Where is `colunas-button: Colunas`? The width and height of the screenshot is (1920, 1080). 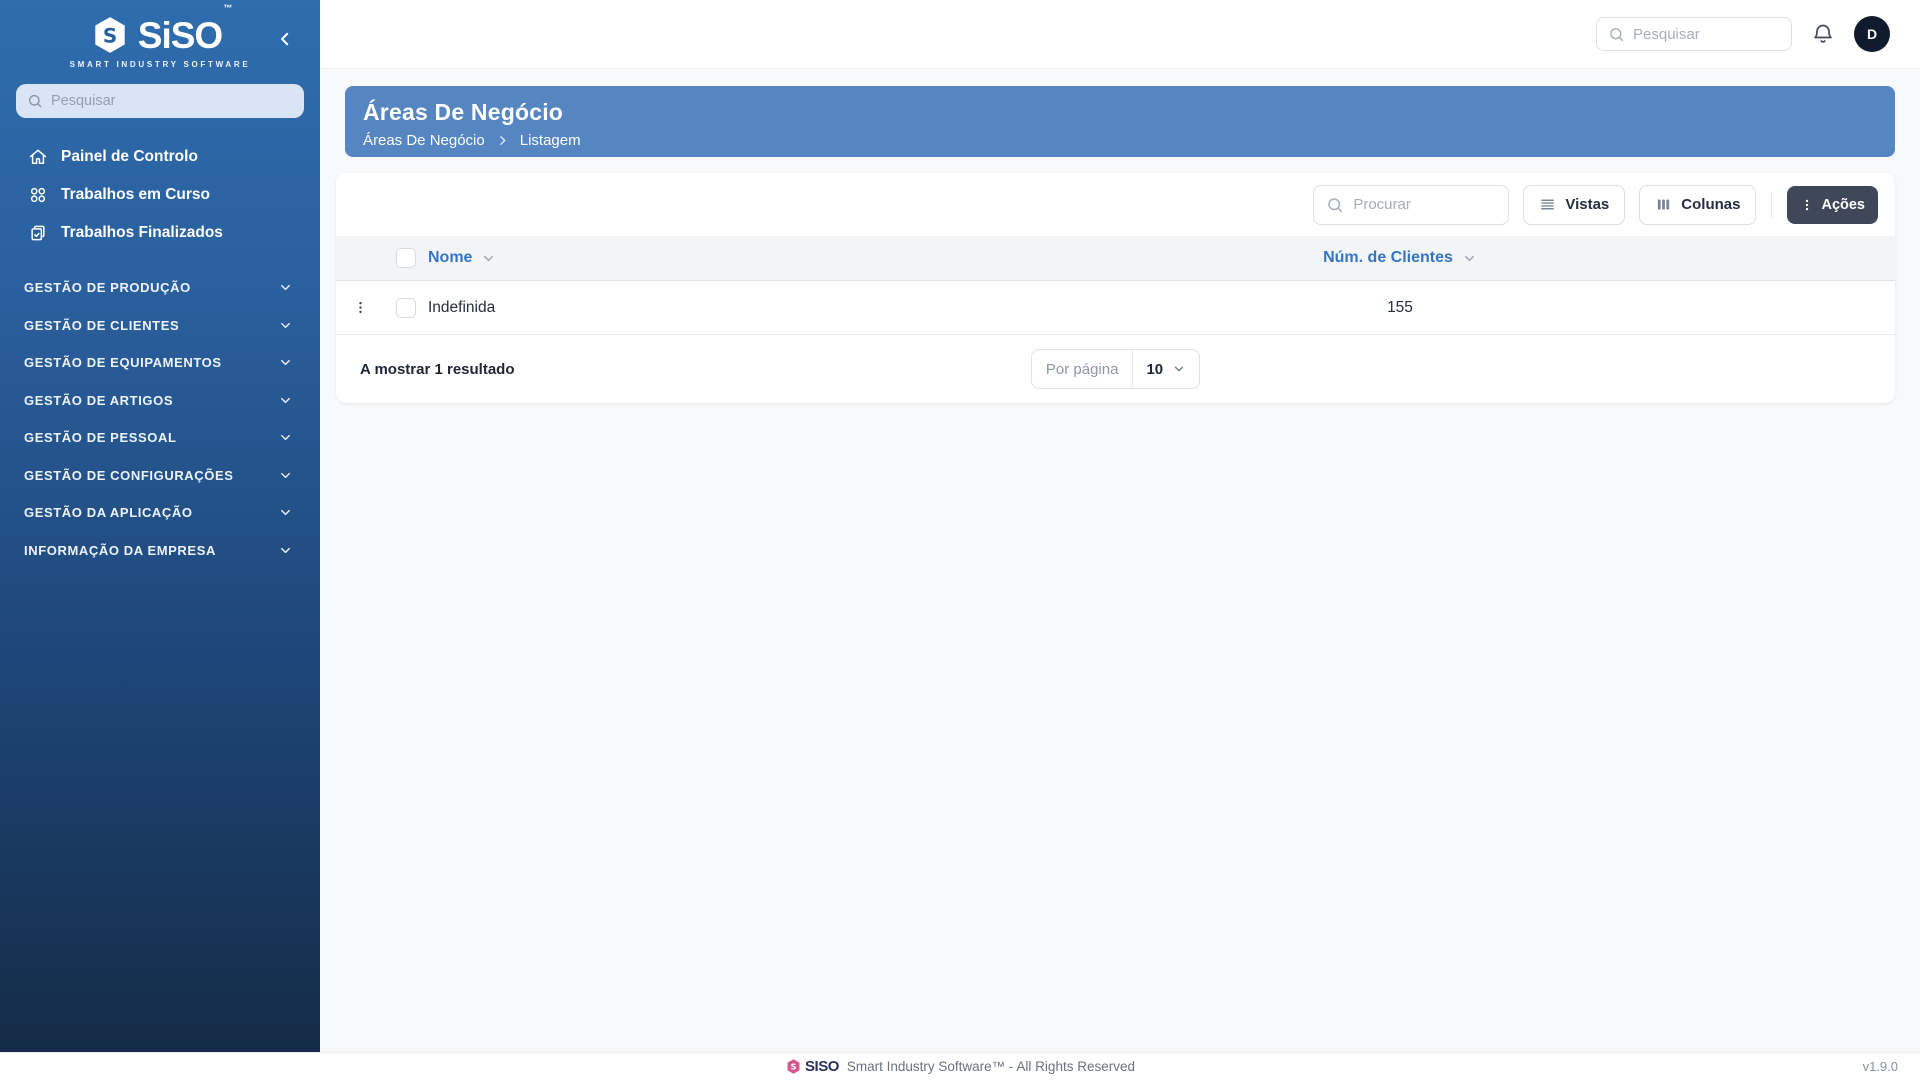 colunas-button: Colunas is located at coordinates (1698, 204).